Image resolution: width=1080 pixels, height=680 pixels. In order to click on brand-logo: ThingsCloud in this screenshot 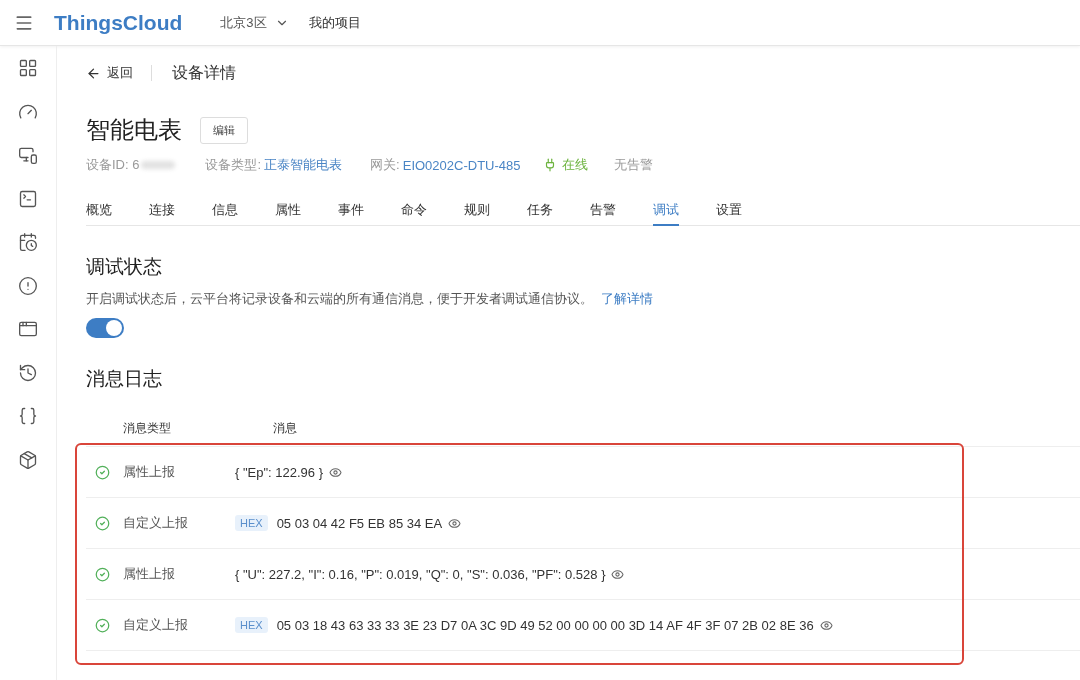, I will do `click(118, 22)`.